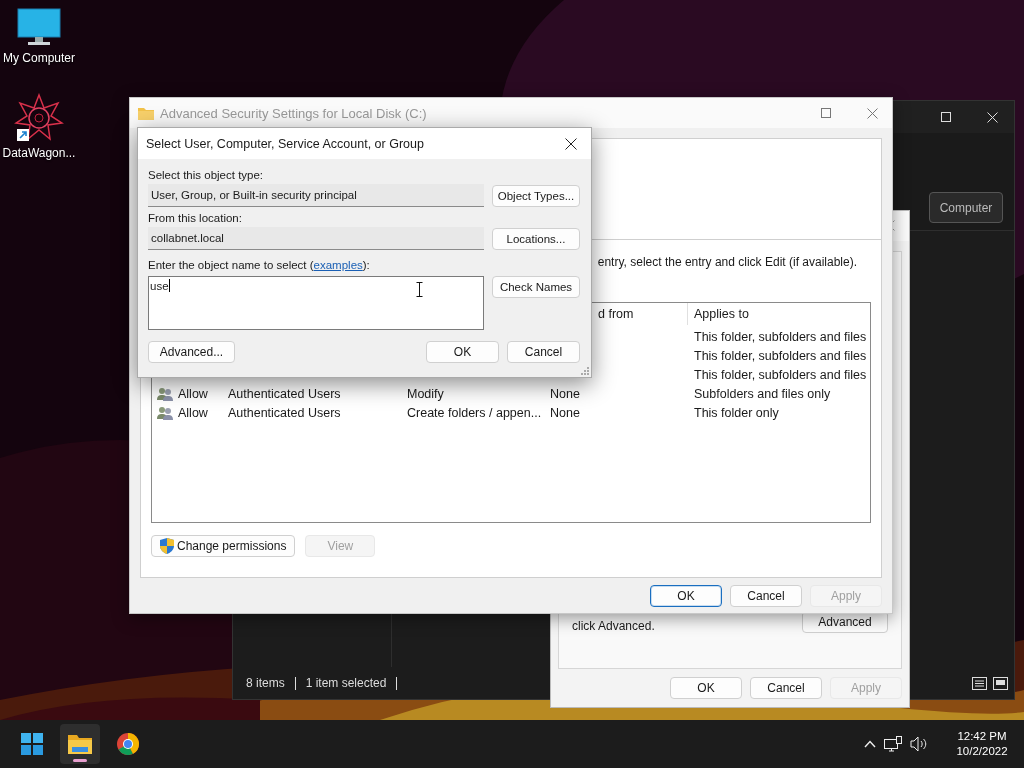  Describe the element at coordinates (982, 751) in the screenshot. I see `clock-date: 10/2/2022` at that location.